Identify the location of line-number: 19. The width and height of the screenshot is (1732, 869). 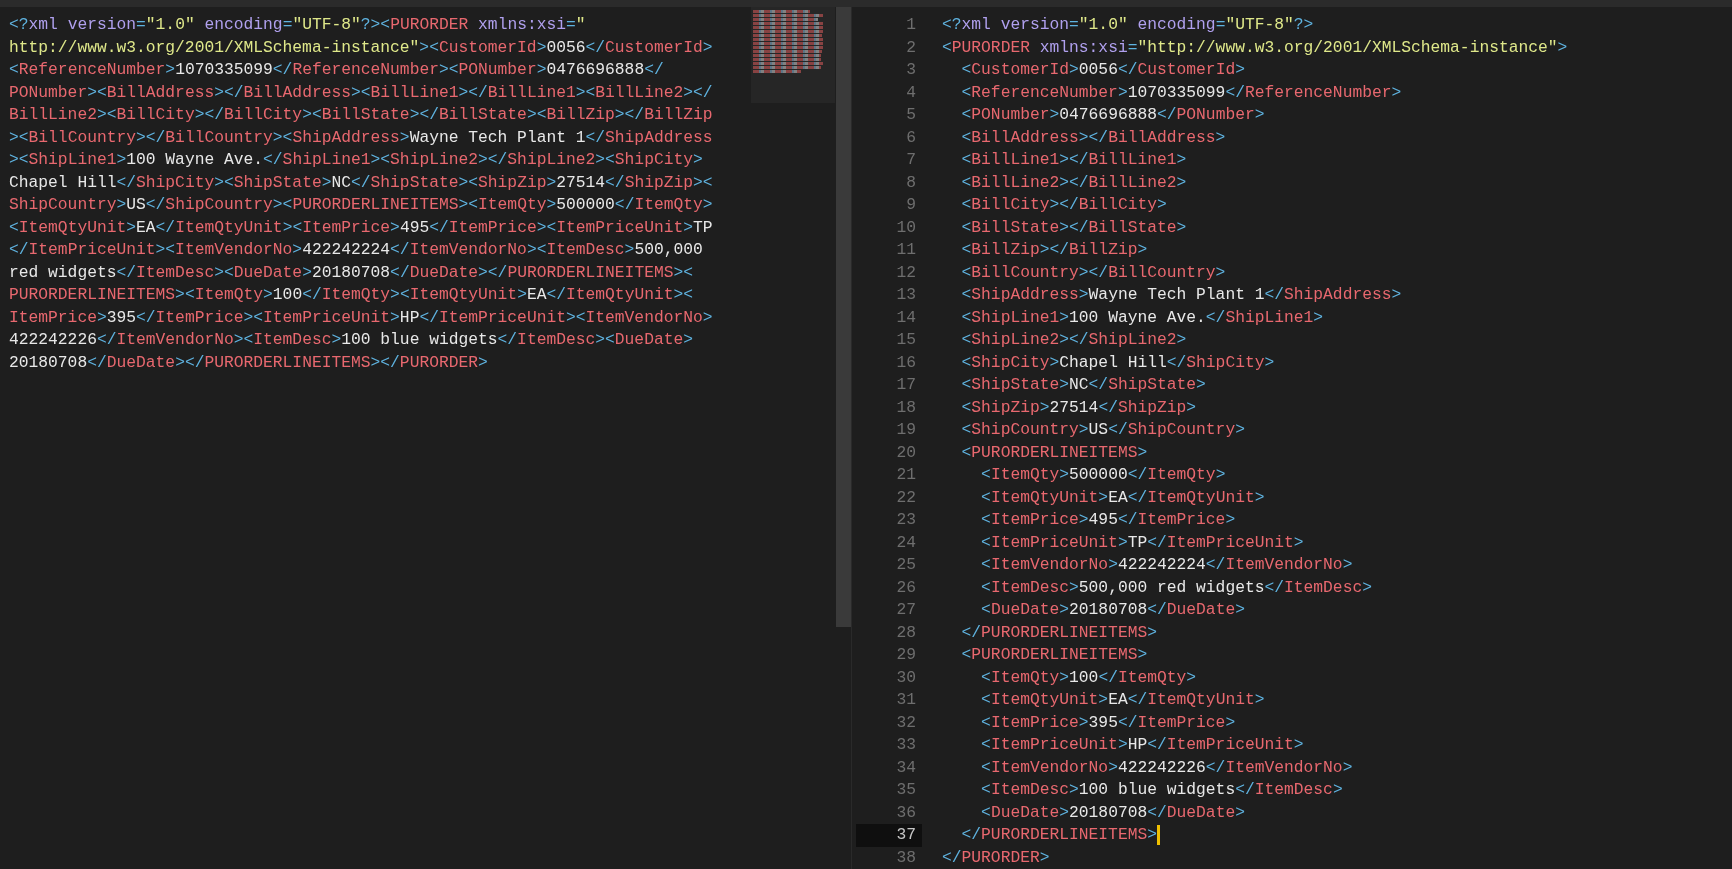
(906, 430).